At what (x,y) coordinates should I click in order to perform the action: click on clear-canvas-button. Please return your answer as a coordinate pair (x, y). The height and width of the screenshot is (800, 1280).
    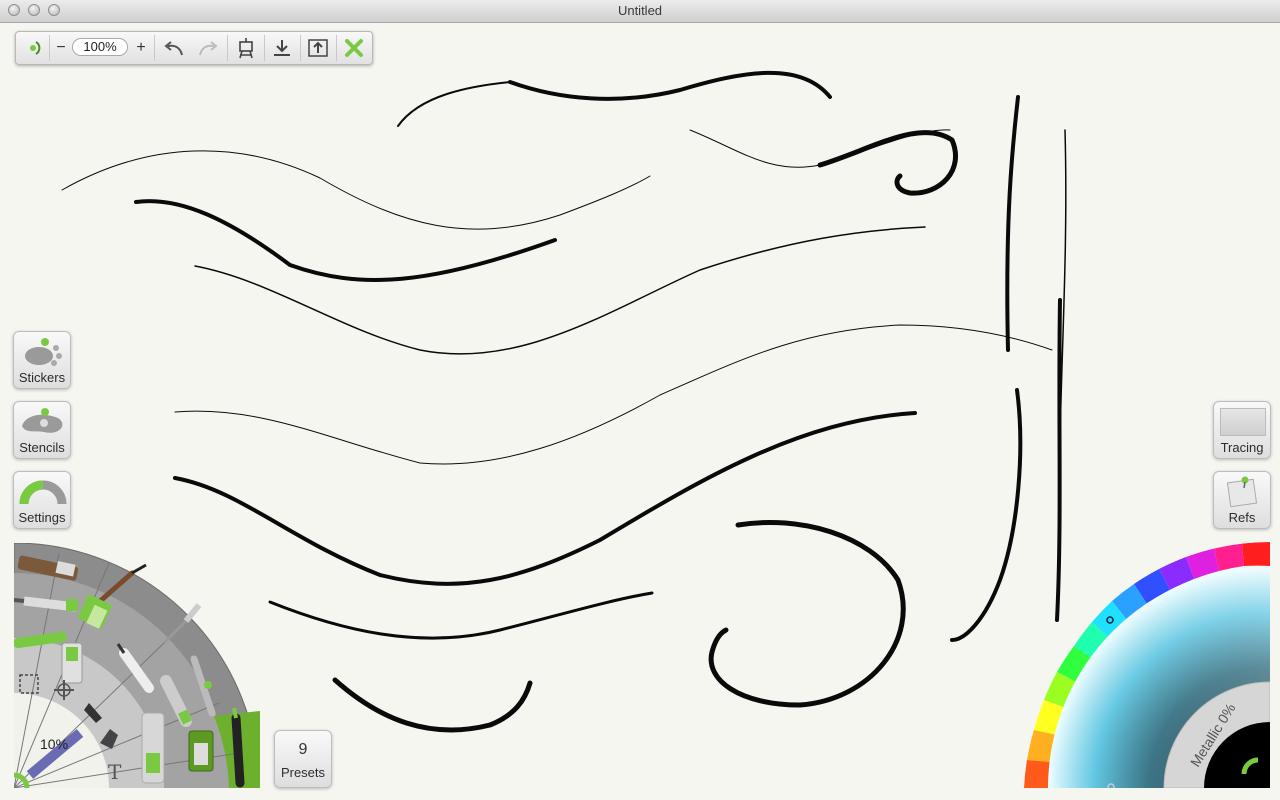
    Looking at the image, I should click on (354, 48).